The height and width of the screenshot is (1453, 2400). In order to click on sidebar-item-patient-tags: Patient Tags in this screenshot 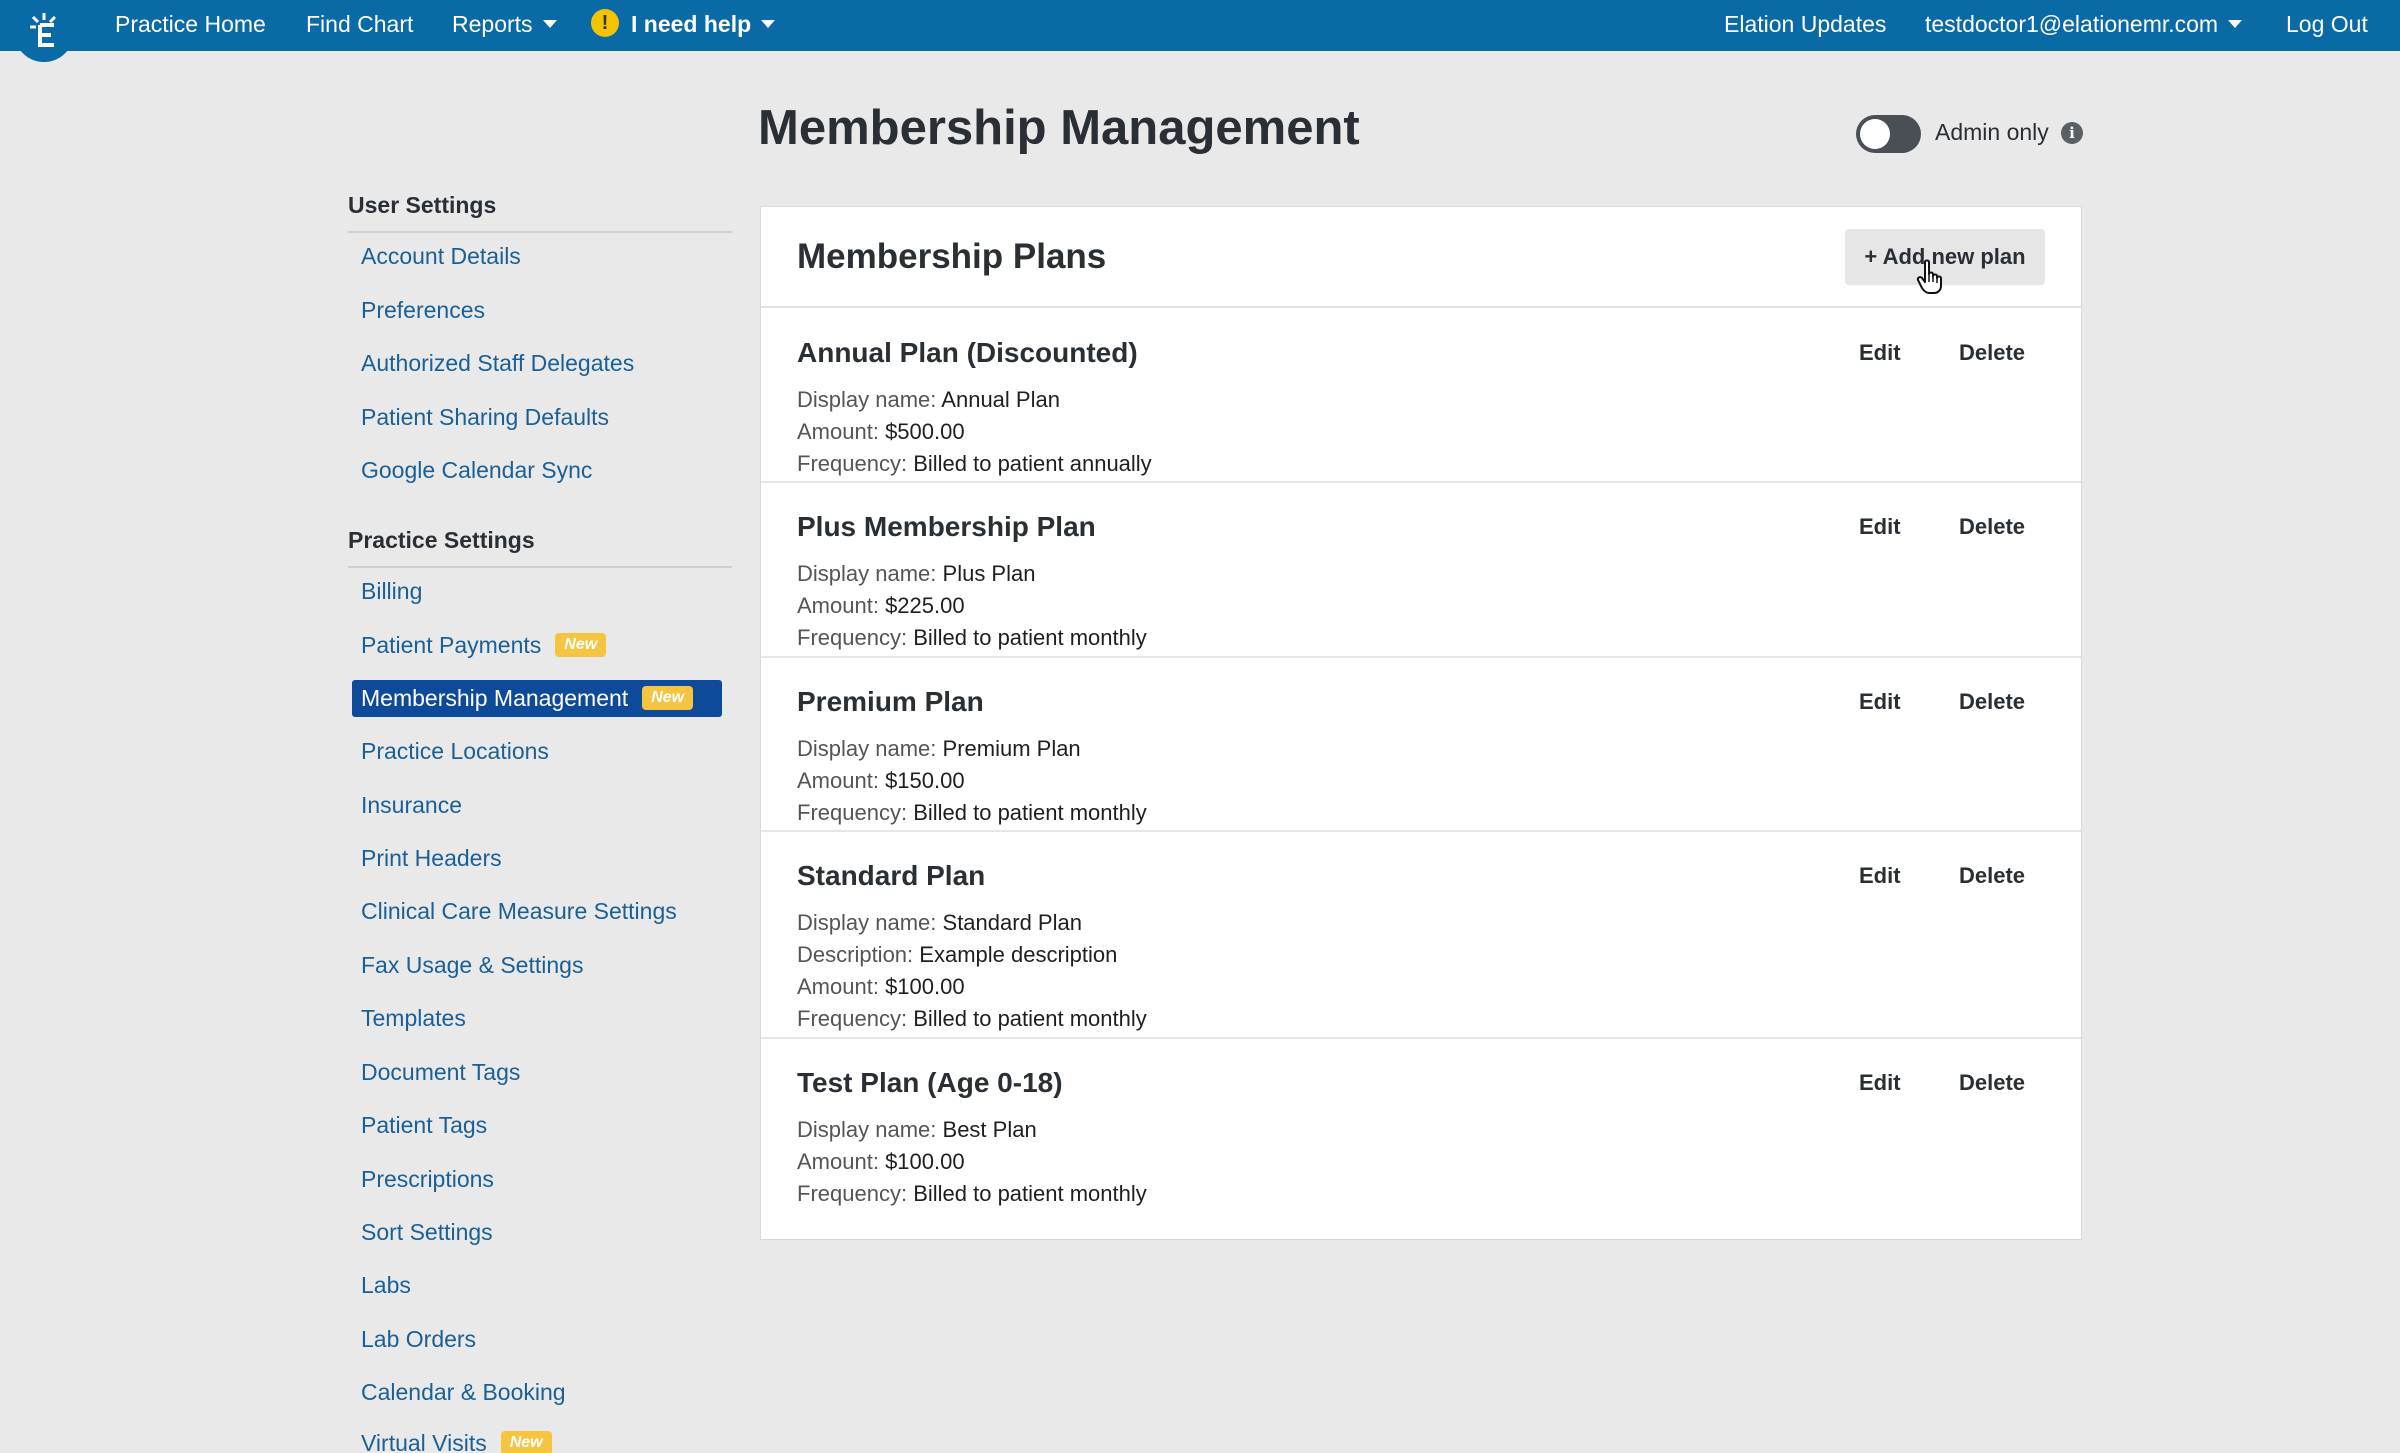, I will do `click(537, 1125)`.